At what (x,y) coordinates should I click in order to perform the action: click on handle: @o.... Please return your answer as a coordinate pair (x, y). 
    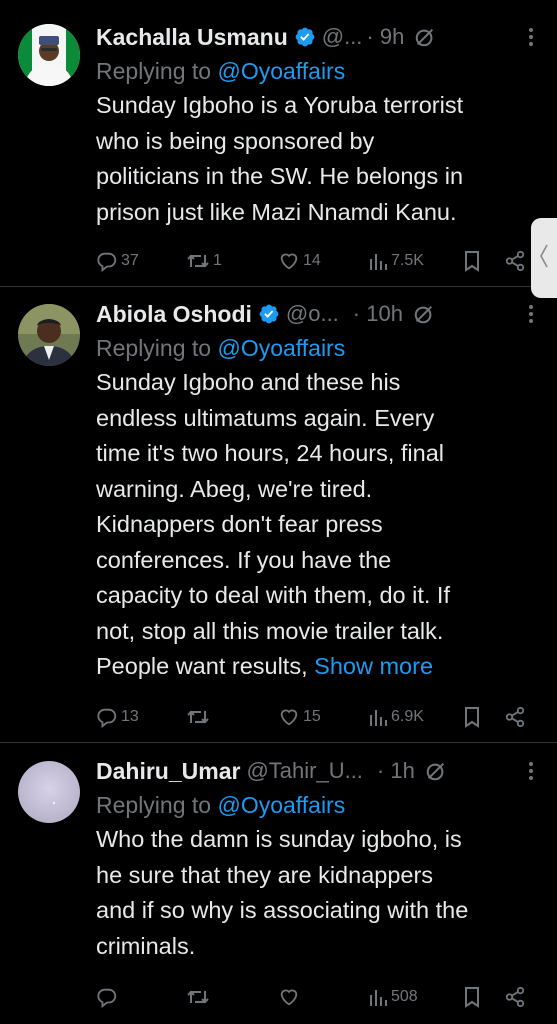
    Looking at the image, I should click on (312, 314).